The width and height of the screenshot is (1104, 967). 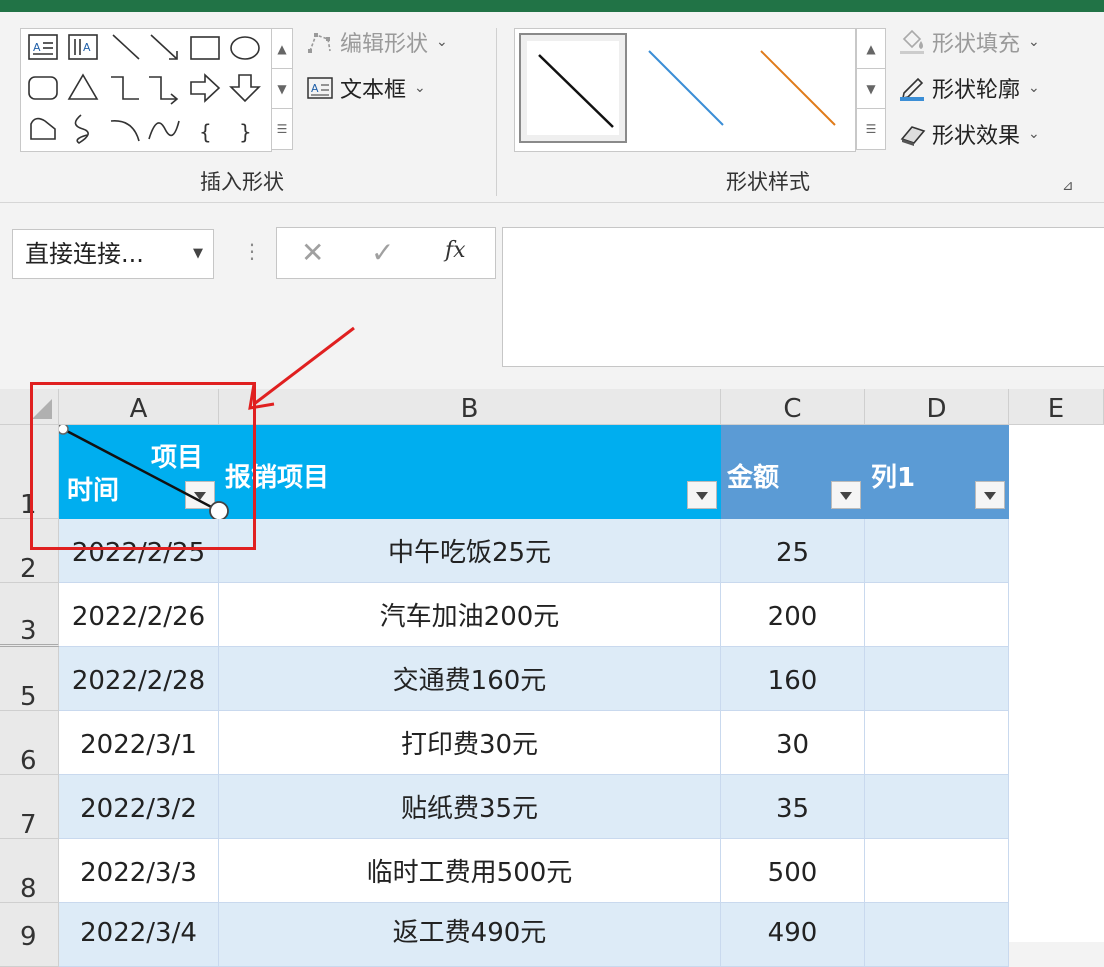 What do you see at coordinates (470, 807) in the screenshot?
I see `item-cell: 贴纸费35元` at bounding box center [470, 807].